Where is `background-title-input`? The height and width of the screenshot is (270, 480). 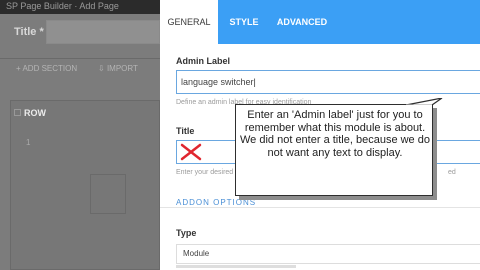 background-title-input is located at coordinates (103, 32).